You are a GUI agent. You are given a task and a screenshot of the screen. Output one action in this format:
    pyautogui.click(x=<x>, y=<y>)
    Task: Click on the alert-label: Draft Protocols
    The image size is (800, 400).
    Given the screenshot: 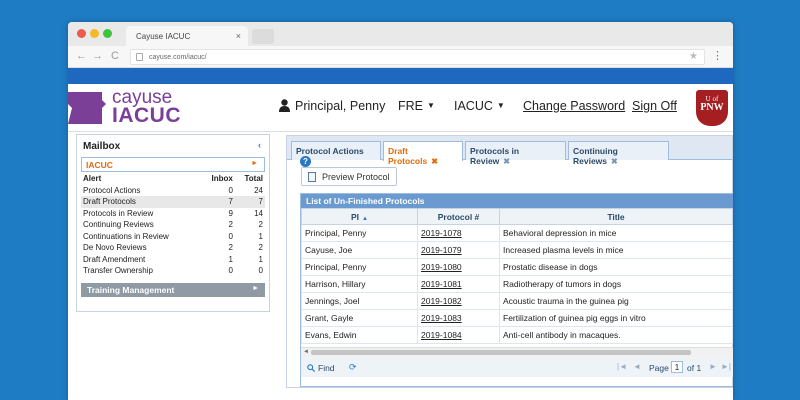 What is the action you would take?
    pyautogui.click(x=141, y=202)
    